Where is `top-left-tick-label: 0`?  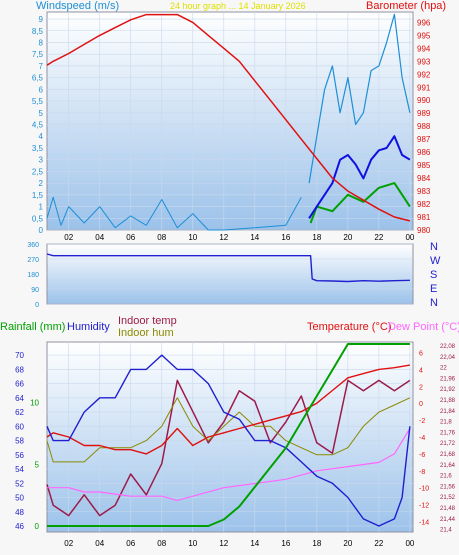
top-left-tick-label: 0 is located at coordinates (41, 230).